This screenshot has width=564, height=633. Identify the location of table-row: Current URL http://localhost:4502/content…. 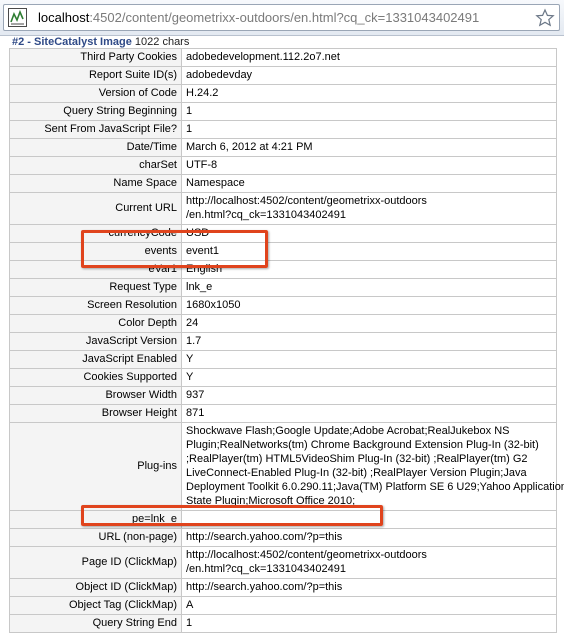
(283, 208).